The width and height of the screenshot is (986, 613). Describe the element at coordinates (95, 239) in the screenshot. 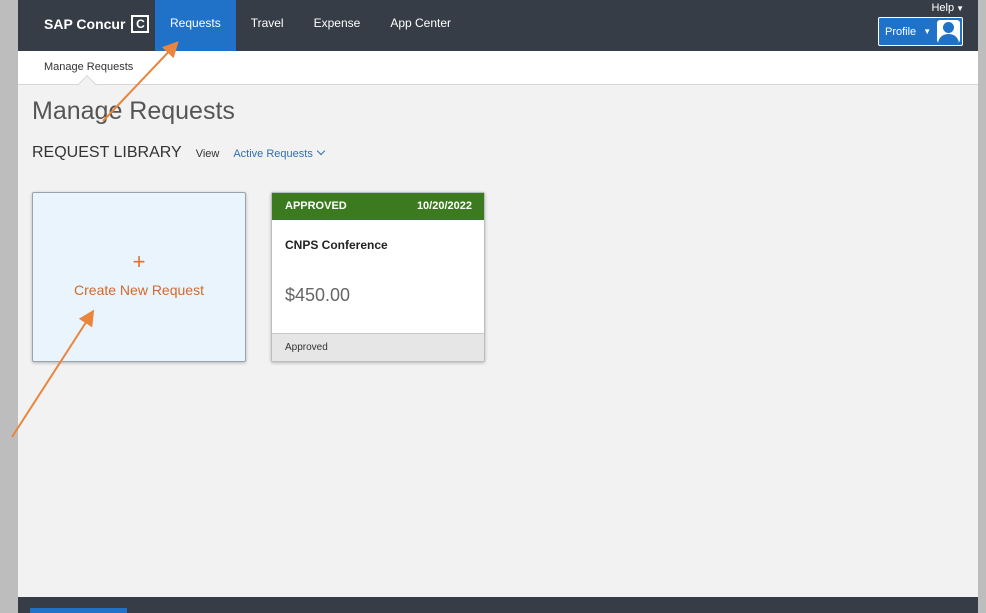

I see `annotation-arrows` at that location.